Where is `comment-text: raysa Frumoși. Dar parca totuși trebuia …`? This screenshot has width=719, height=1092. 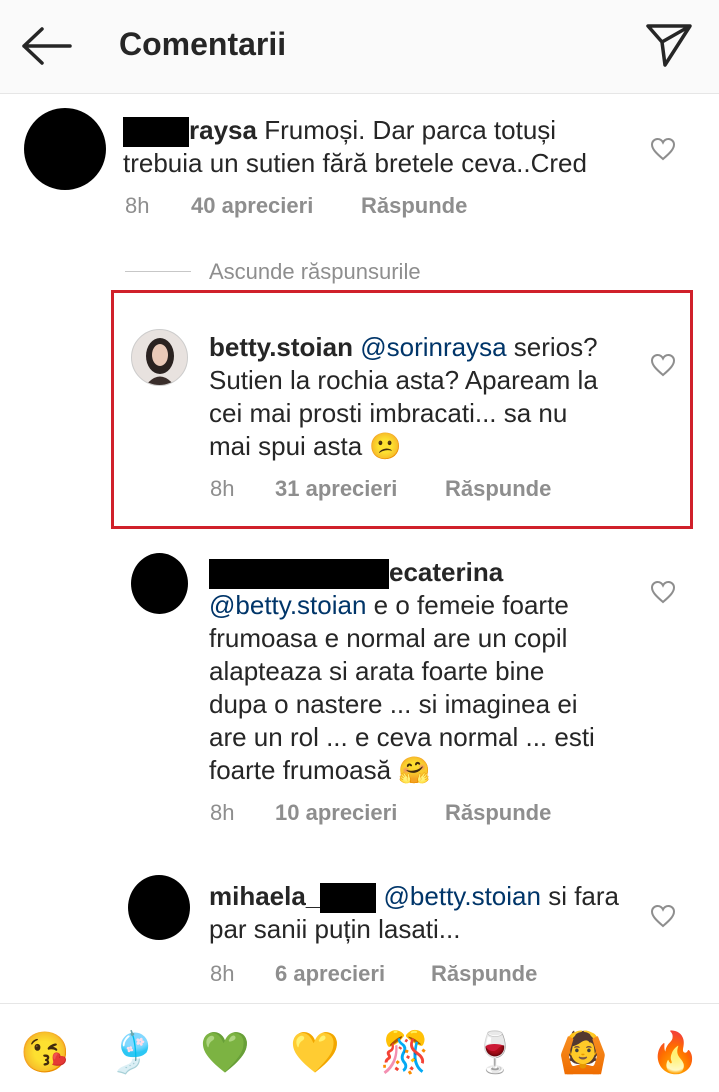 comment-text: raysa Frumoși. Dar parca totuși trebuia … is located at coordinates (383, 147).